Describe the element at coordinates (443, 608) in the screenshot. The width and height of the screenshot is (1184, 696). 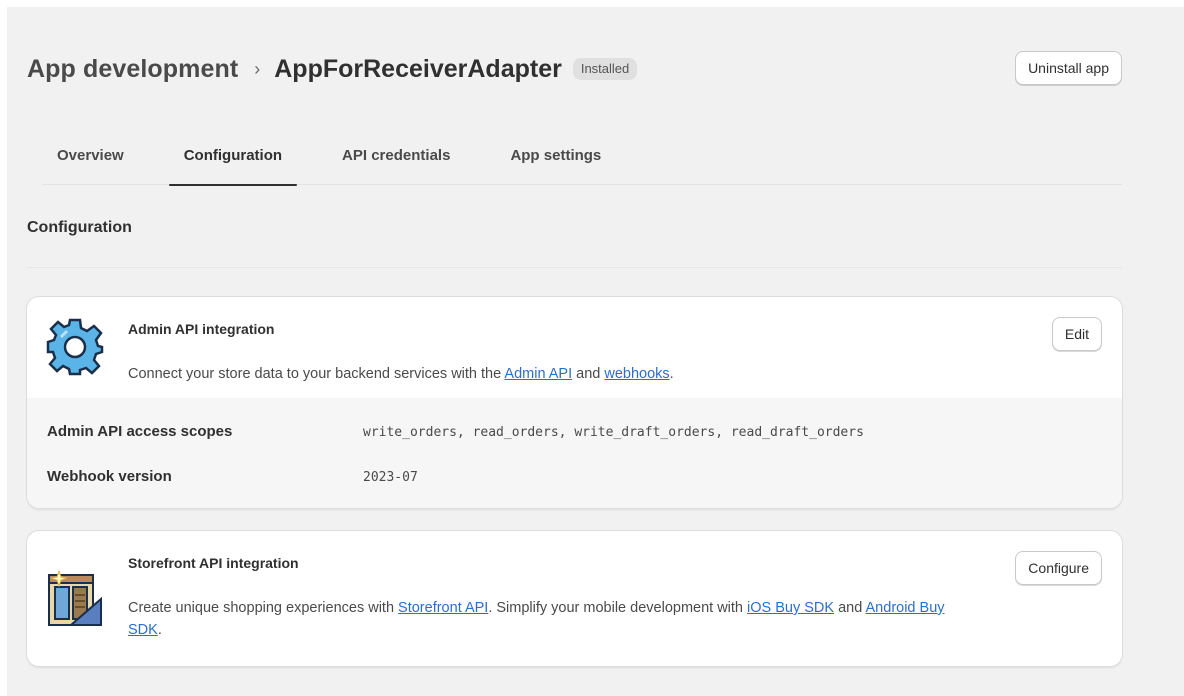
I see `storefront-api-link: Storefront API` at that location.